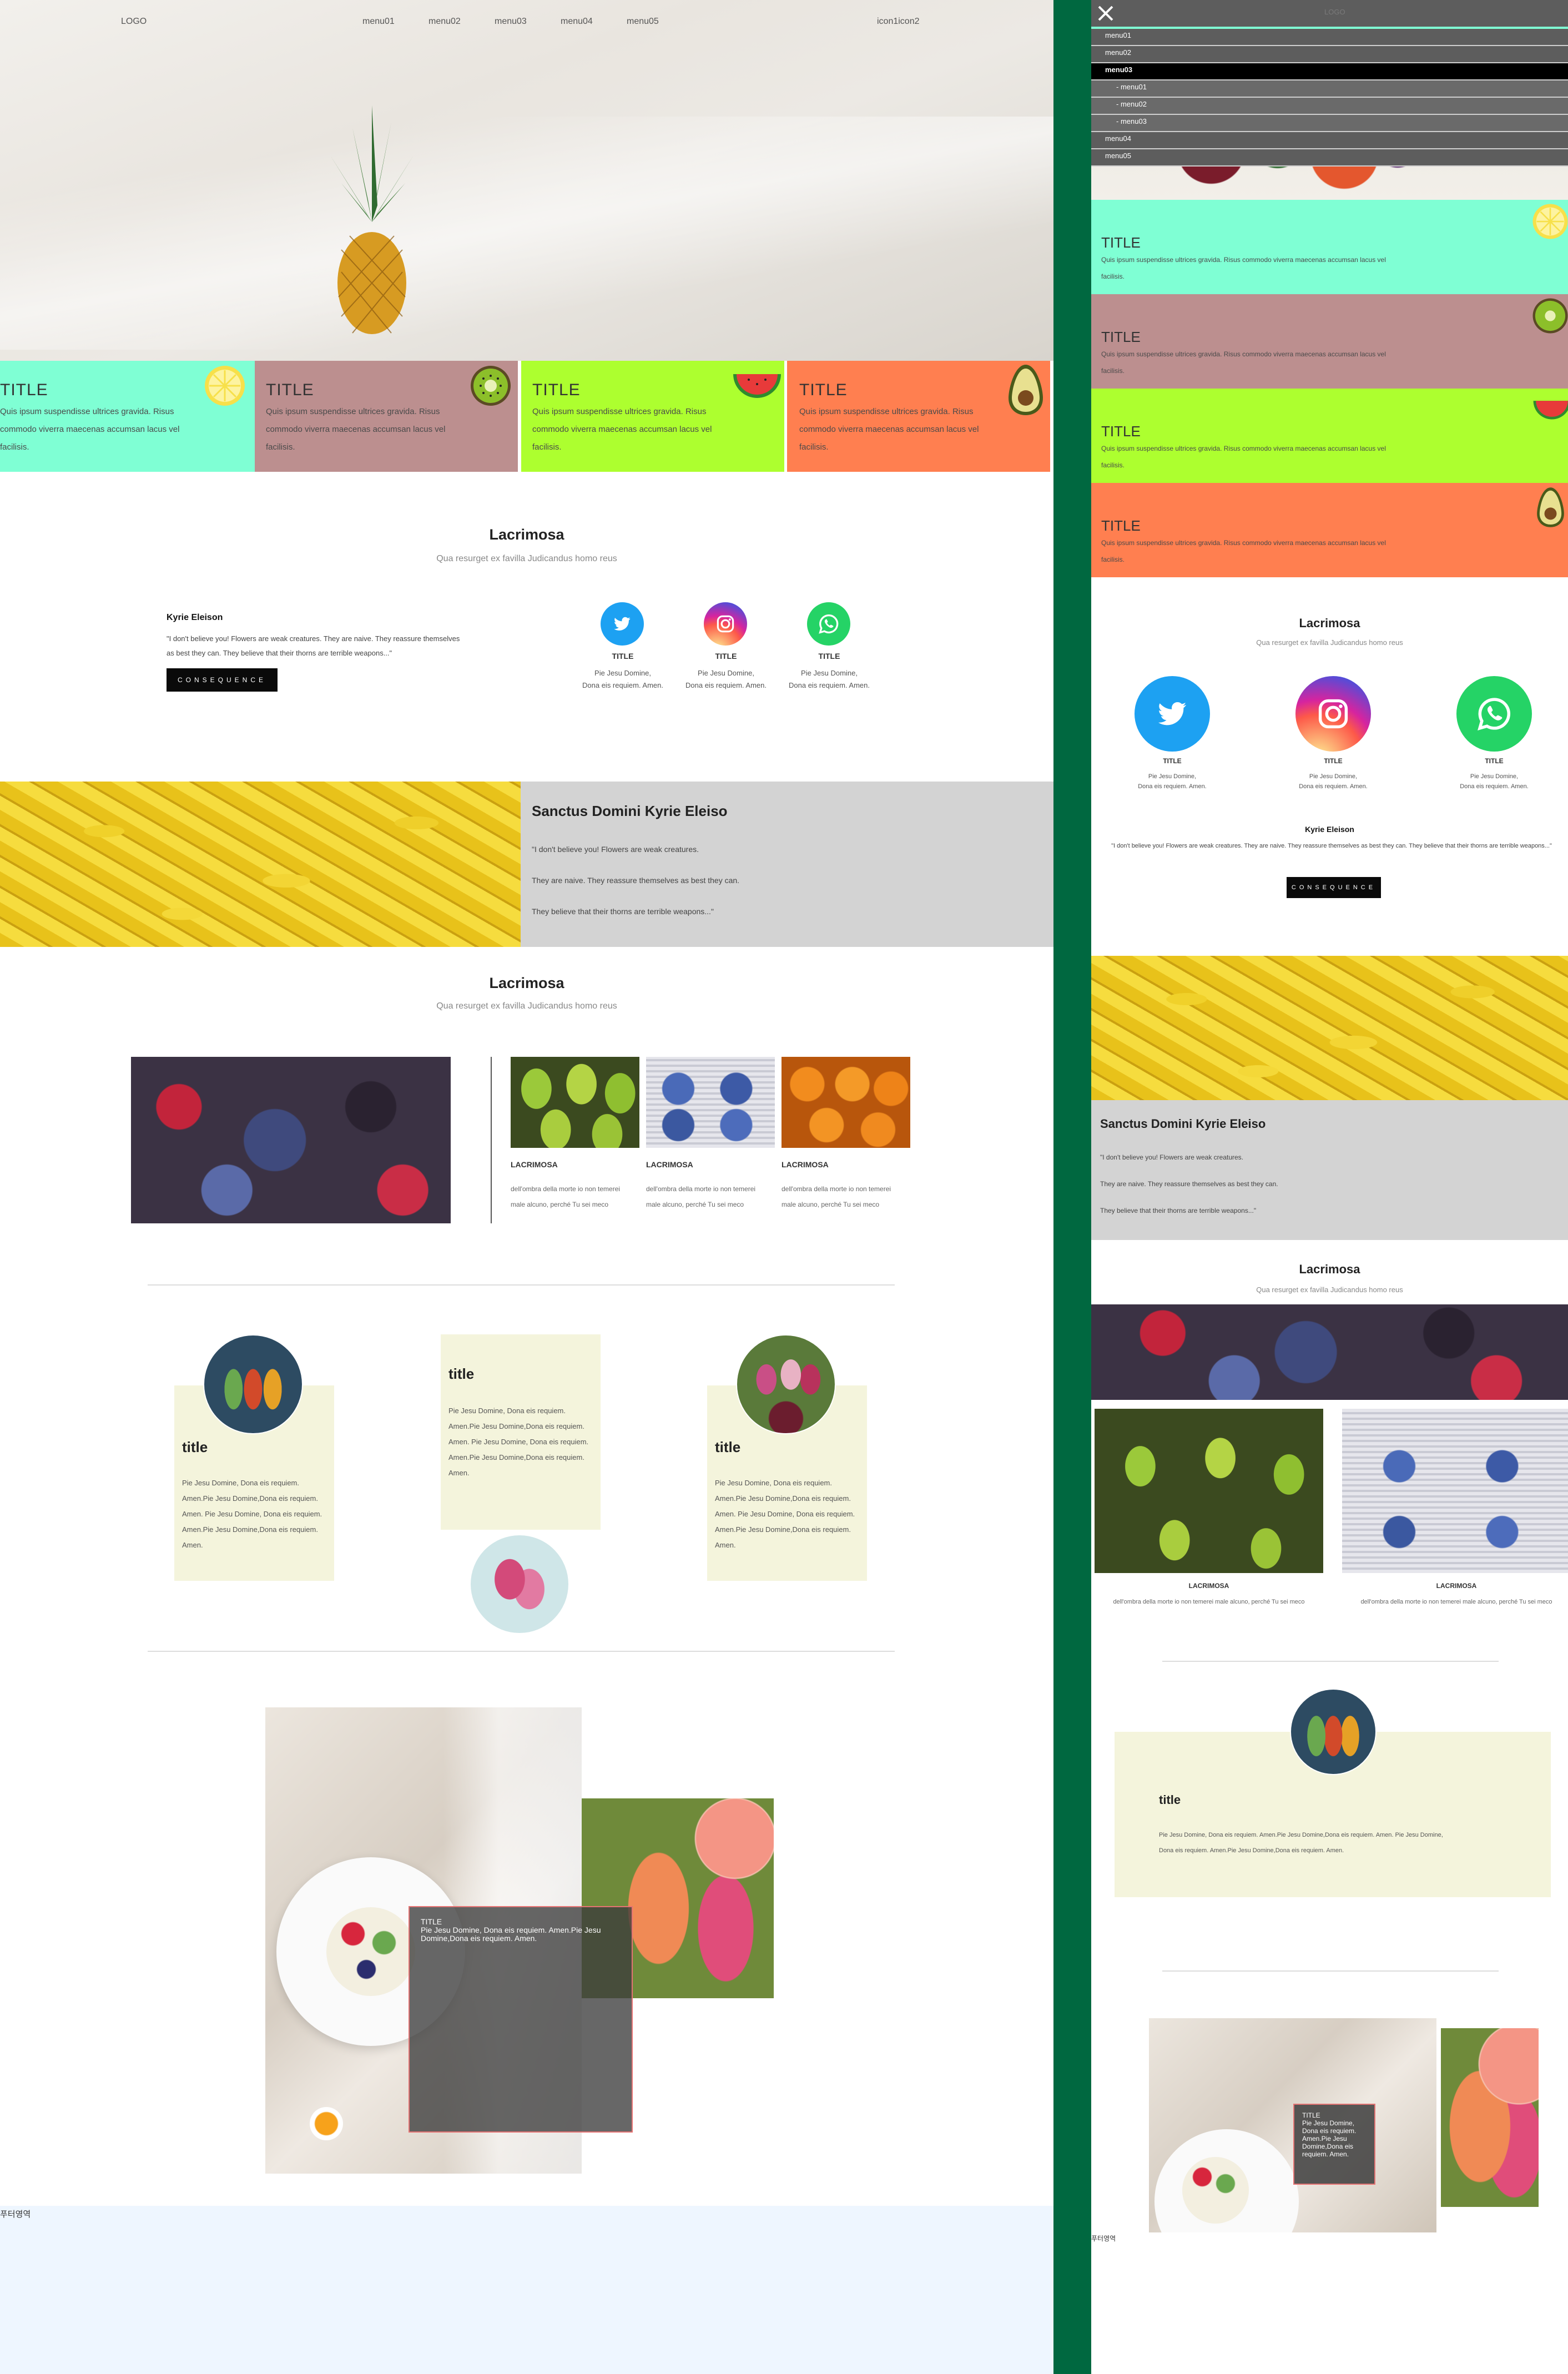 The image size is (1568, 2374). What do you see at coordinates (526, 983) in the screenshot?
I see `section2-title: Lacrimosa` at bounding box center [526, 983].